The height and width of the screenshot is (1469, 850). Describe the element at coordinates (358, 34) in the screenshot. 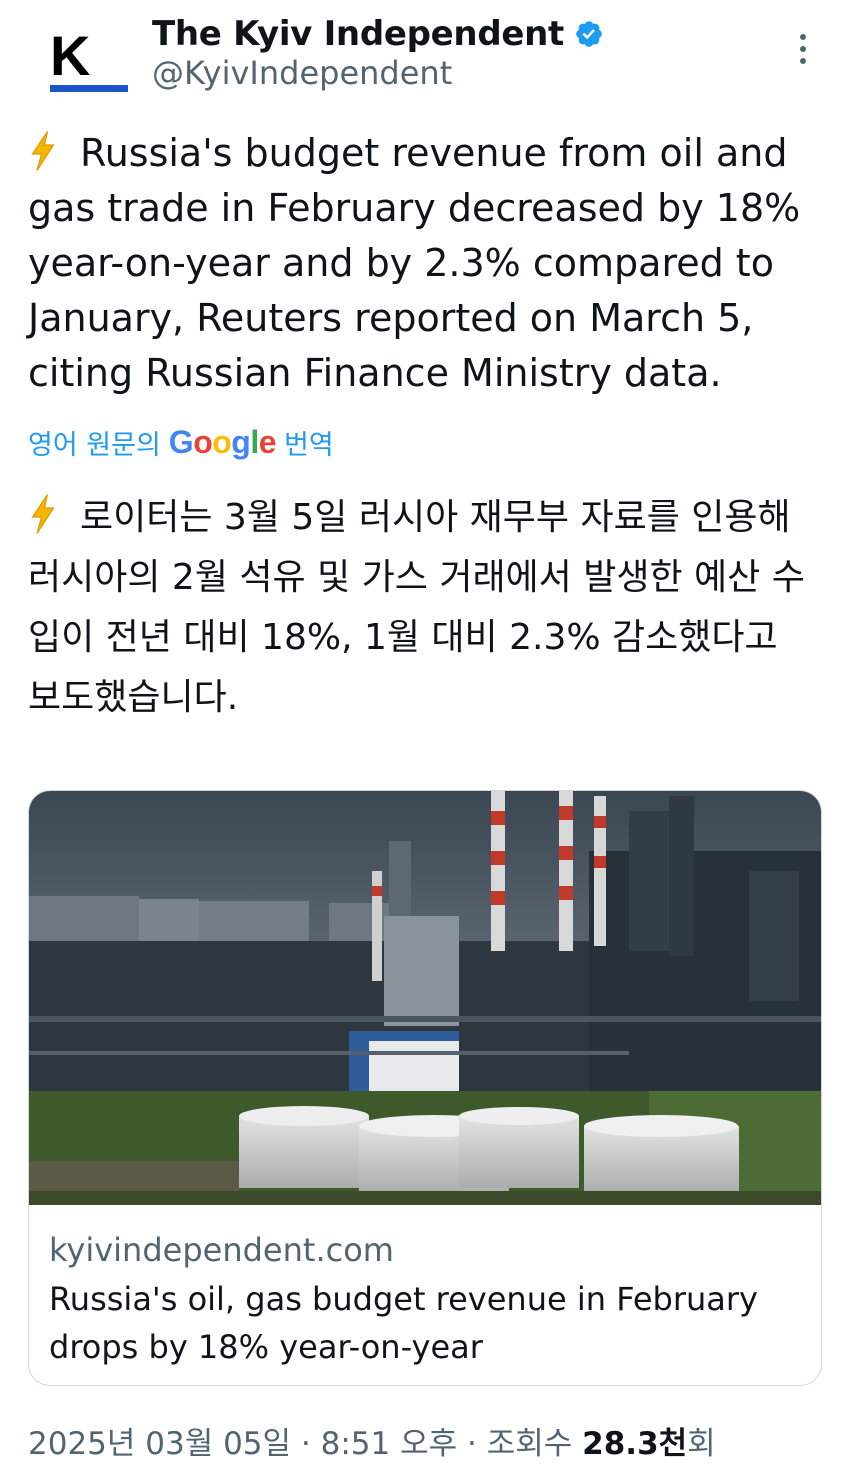

I see `author-display-name: The Kyiv Independent` at that location.